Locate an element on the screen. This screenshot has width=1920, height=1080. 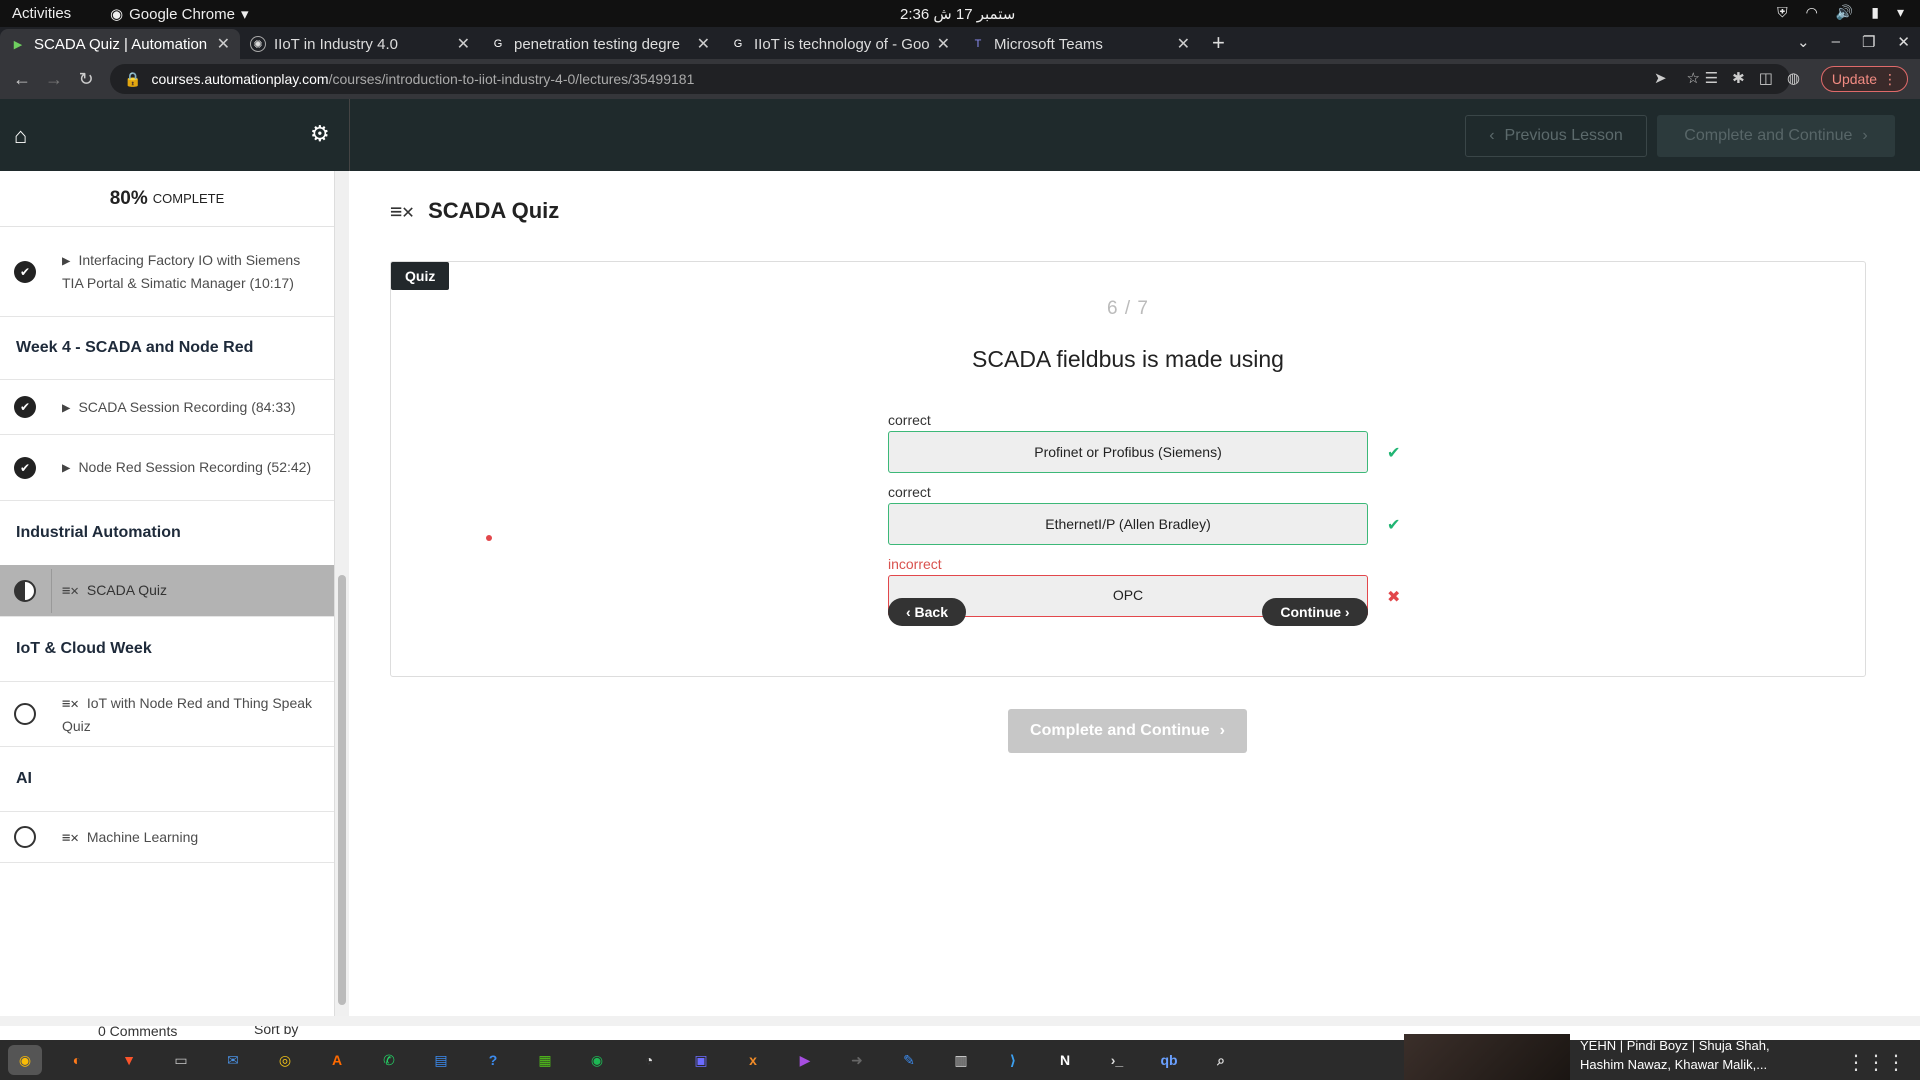
video-player-dock-icon: ▶ is located at coordinates (805, 1060).